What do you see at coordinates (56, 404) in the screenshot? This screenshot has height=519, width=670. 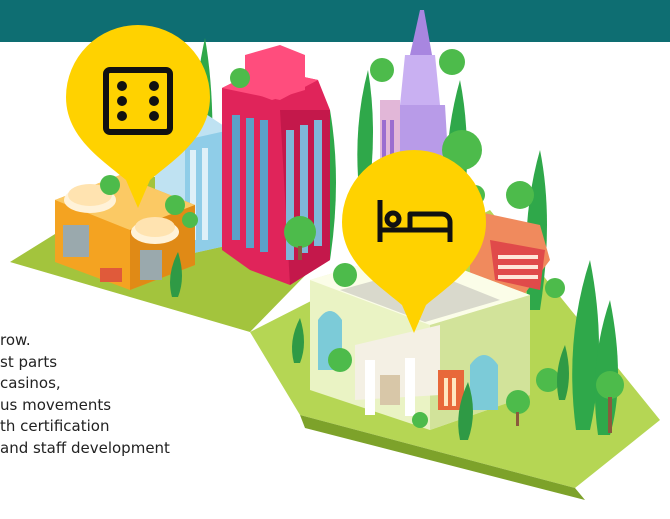 I see `body-text-line: us movements` at bounding box center [56, 404].